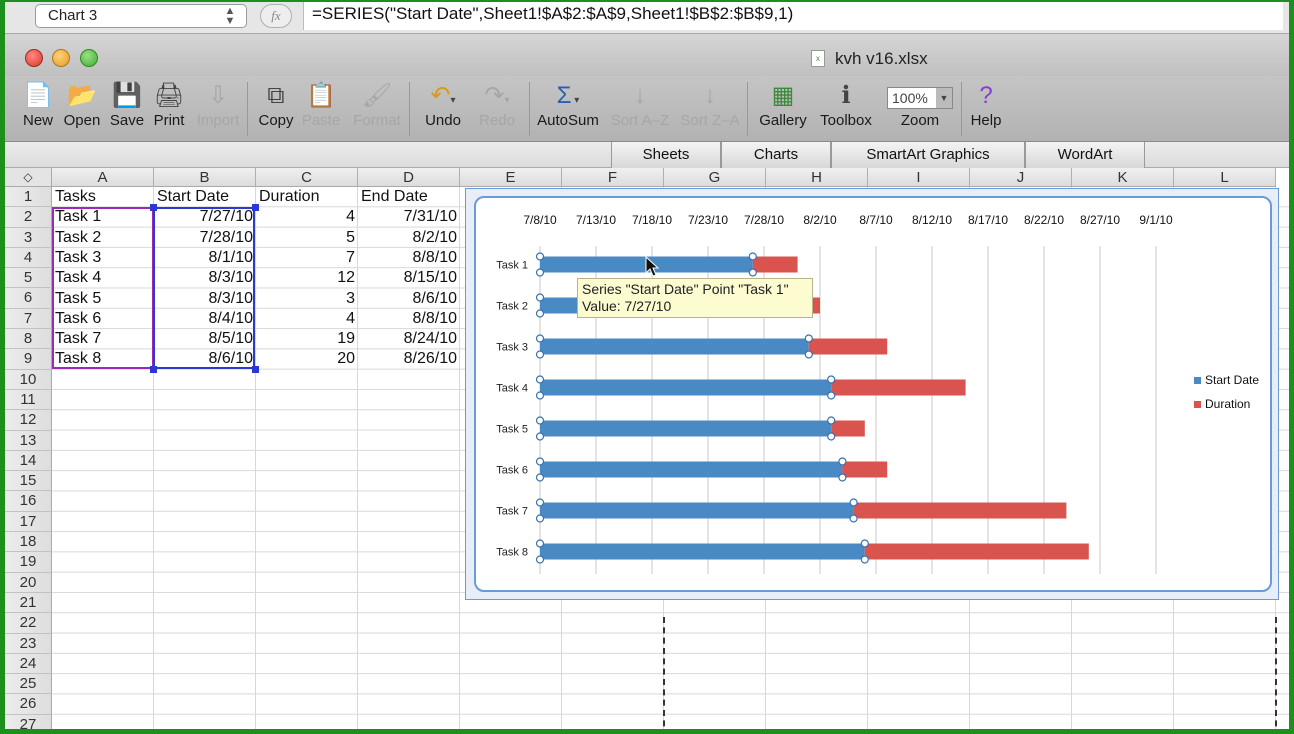 The image size is (1294, 734). What do you see at coordinates (776, 155) in the screenshot?
I see `tab-charts: Charts` at bounding box center [776, 155].